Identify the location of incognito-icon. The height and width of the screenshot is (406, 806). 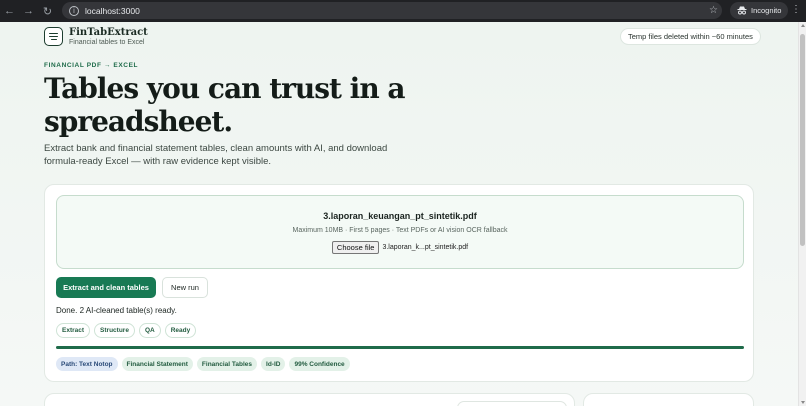
(742, 10).